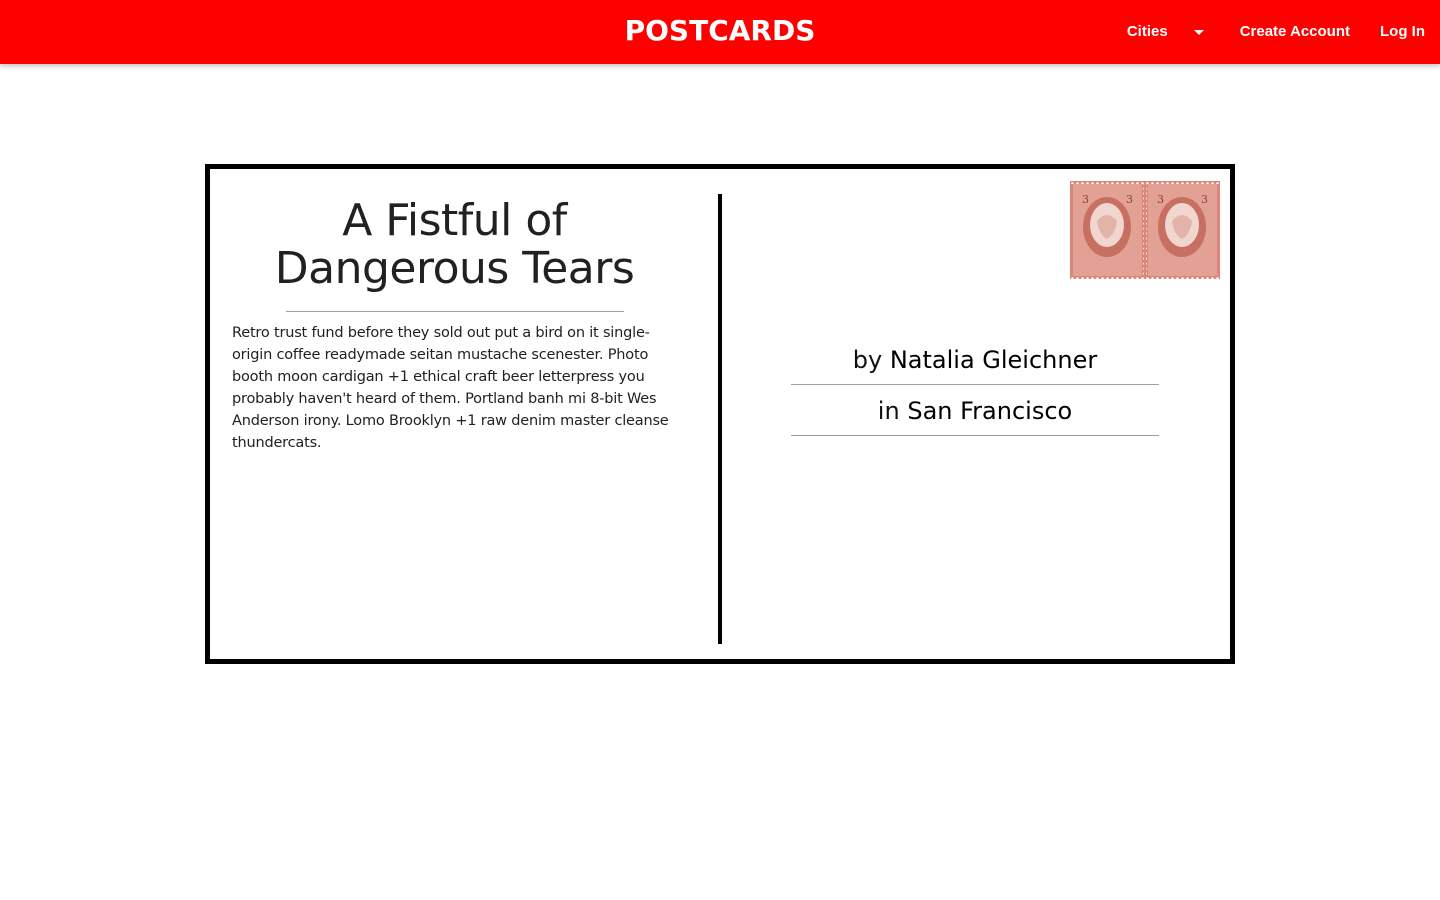  I want to click on postcard-address-side: by Natalia Gleichner in San Francisco, so click(975, 395).